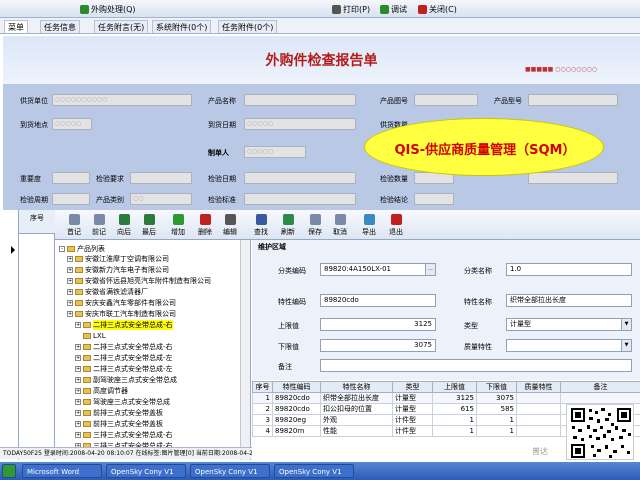 The height and width of the screenshot is (480, 640). I want to click on action-delete-button: 删除, so click(205, 225).